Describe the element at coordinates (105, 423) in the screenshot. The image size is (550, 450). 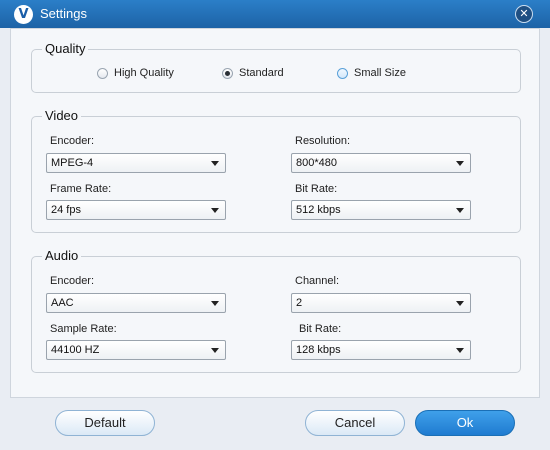
I see `default-button: Default` at that location.